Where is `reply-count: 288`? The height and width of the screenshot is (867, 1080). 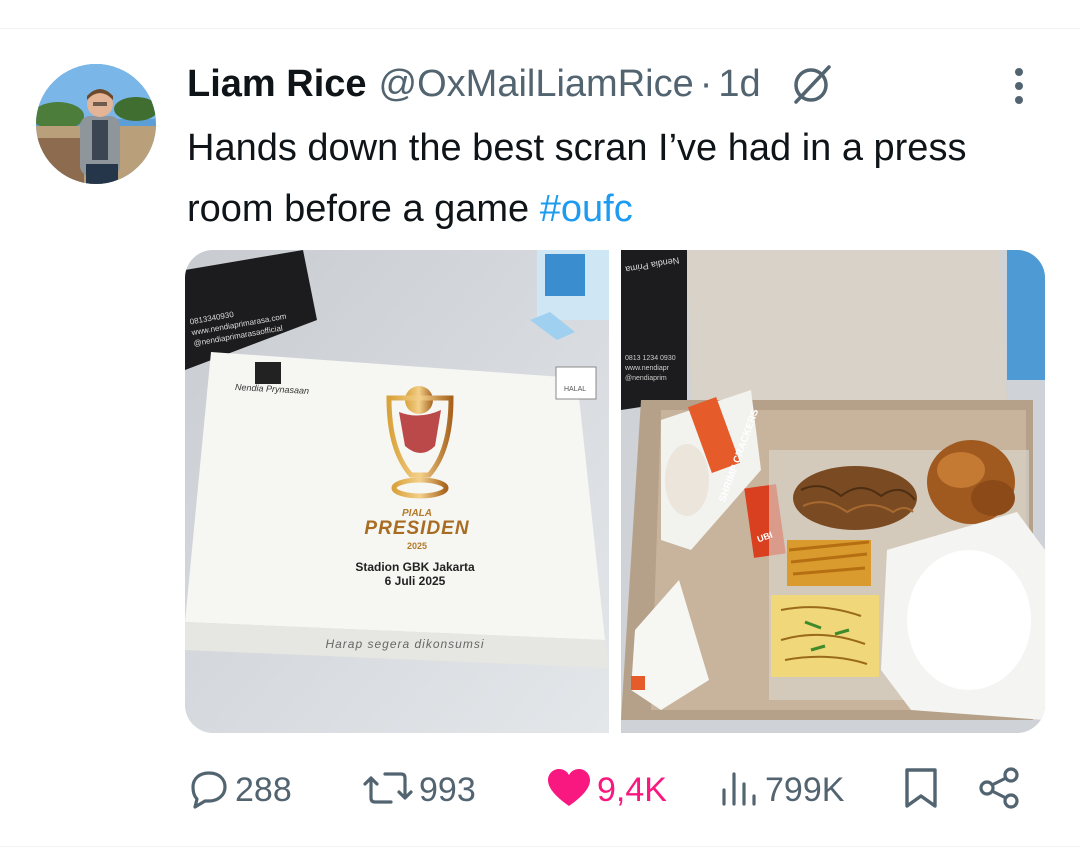 reply-count: 288 is located at coordinates (263, 789).